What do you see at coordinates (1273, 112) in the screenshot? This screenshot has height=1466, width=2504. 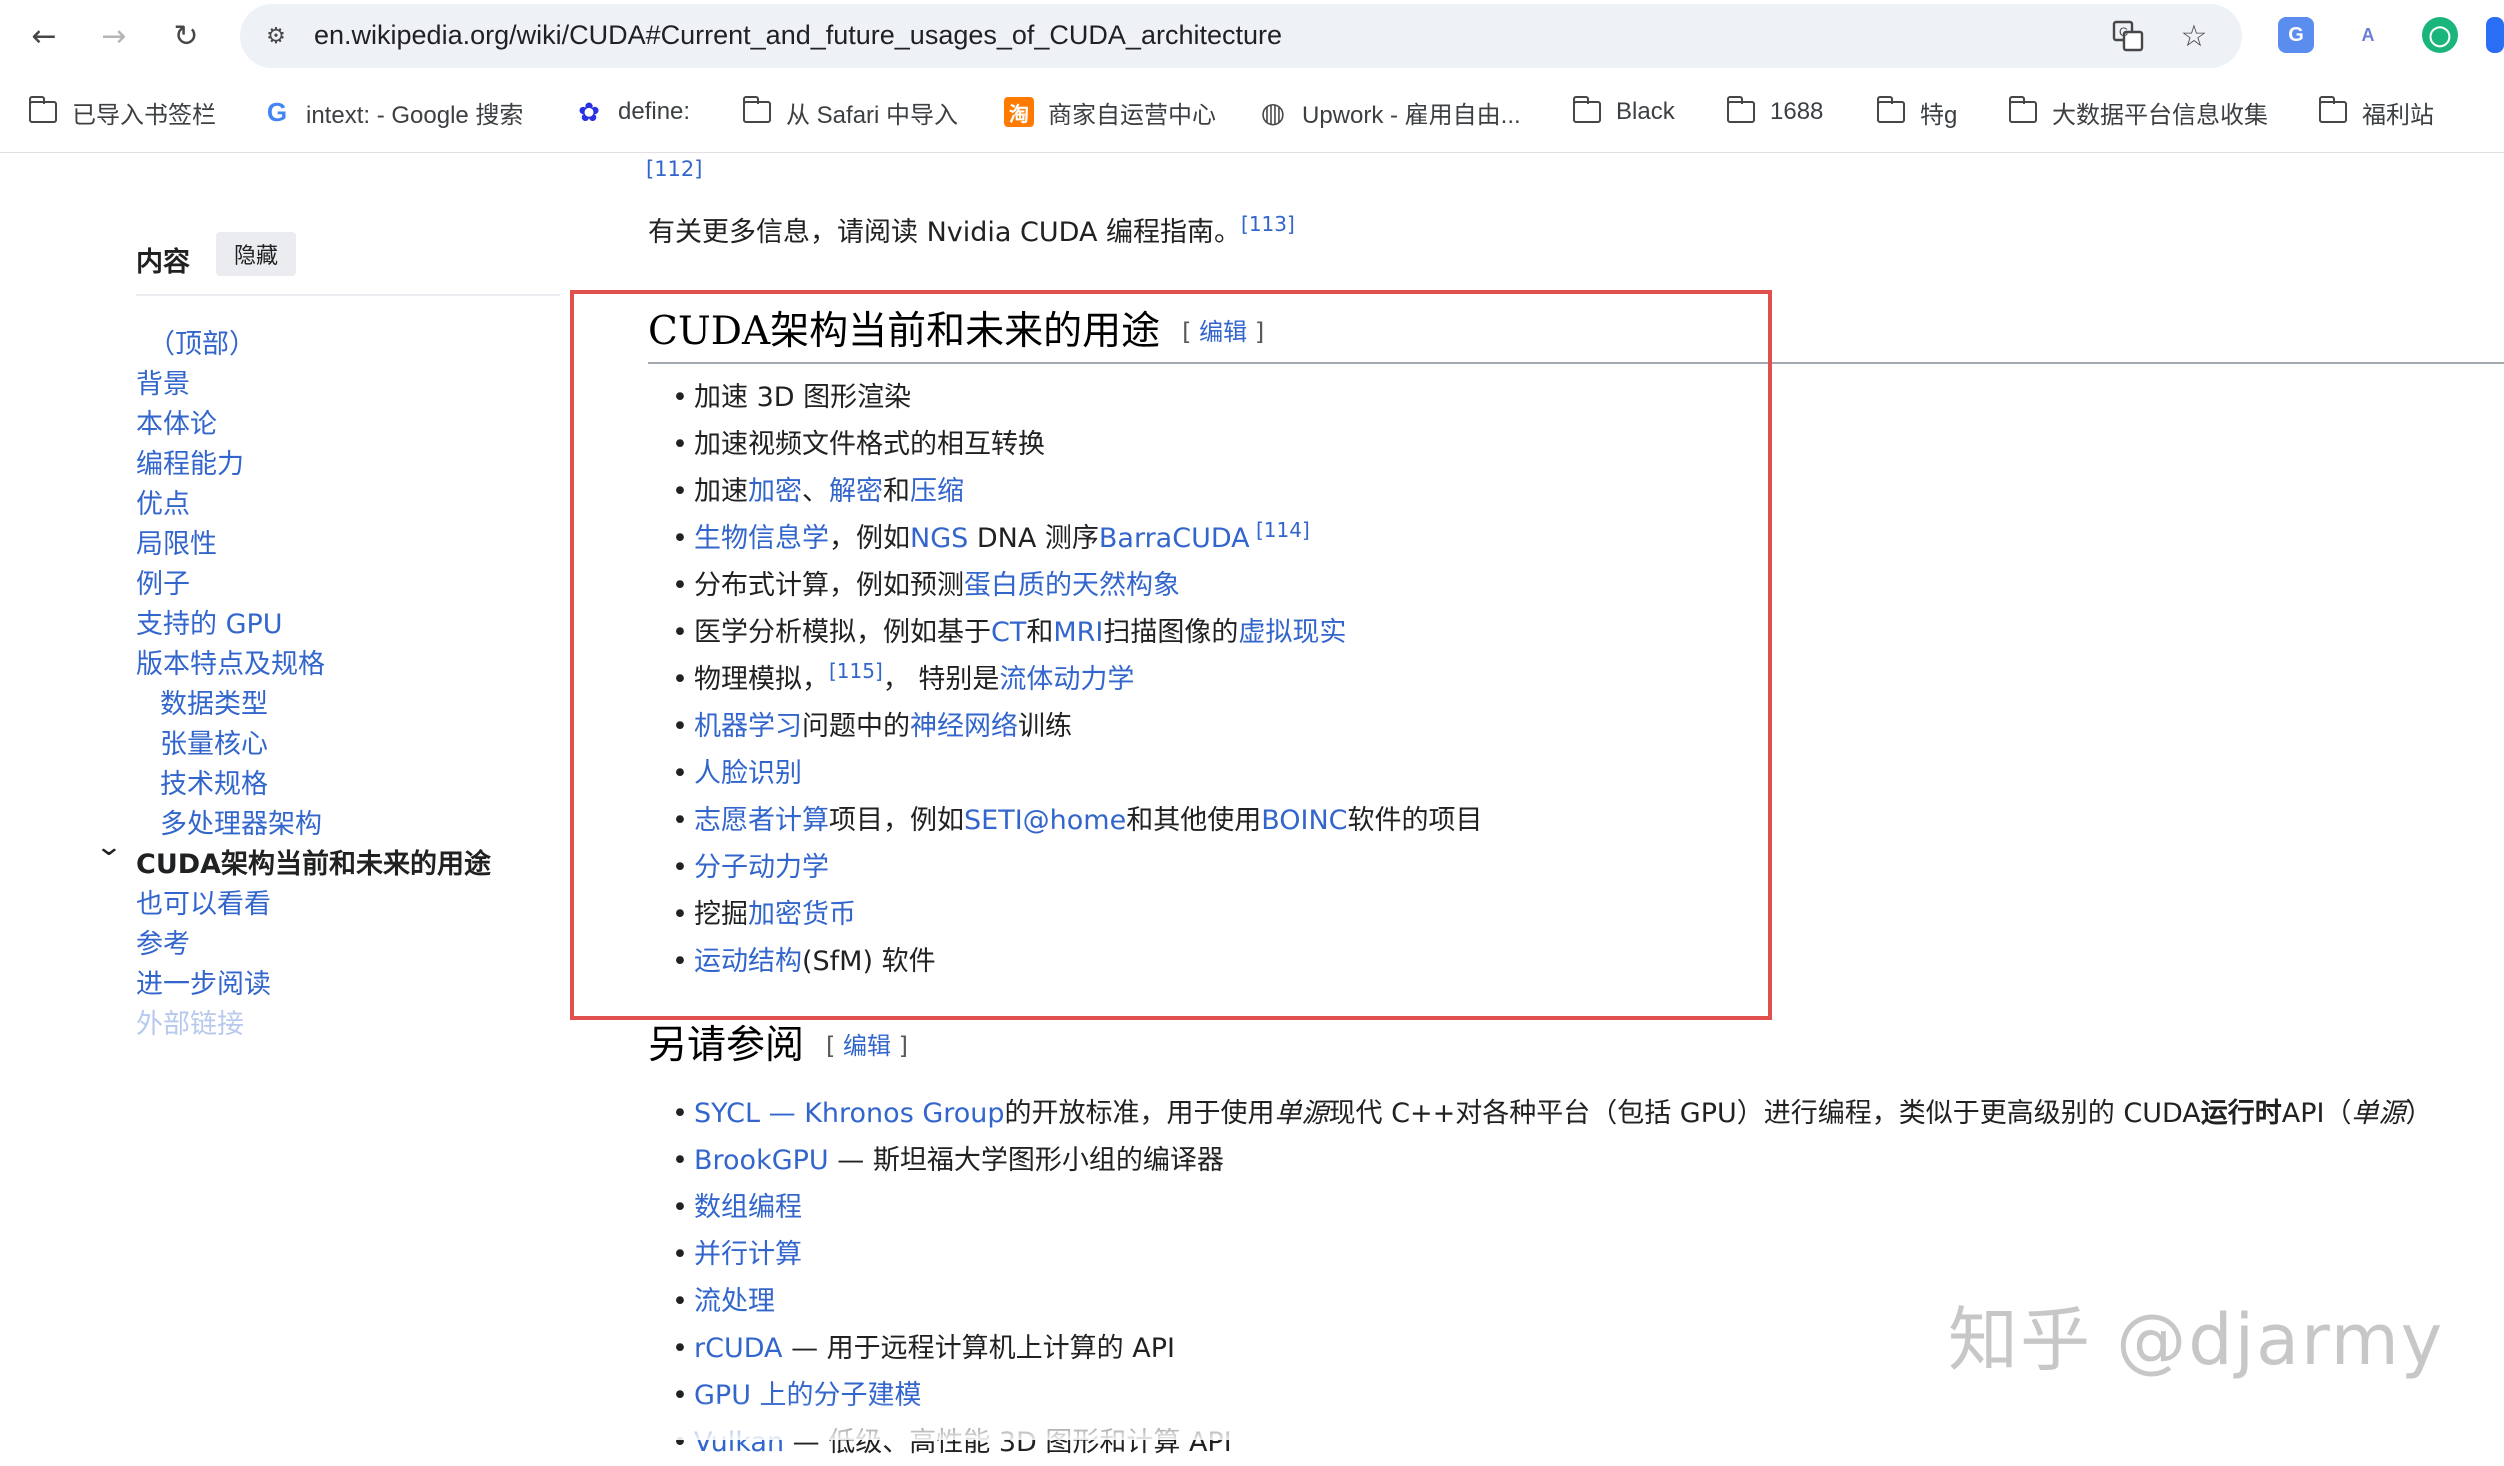 I see `globe-icon: ◍` at bounding box center [1273, 112].